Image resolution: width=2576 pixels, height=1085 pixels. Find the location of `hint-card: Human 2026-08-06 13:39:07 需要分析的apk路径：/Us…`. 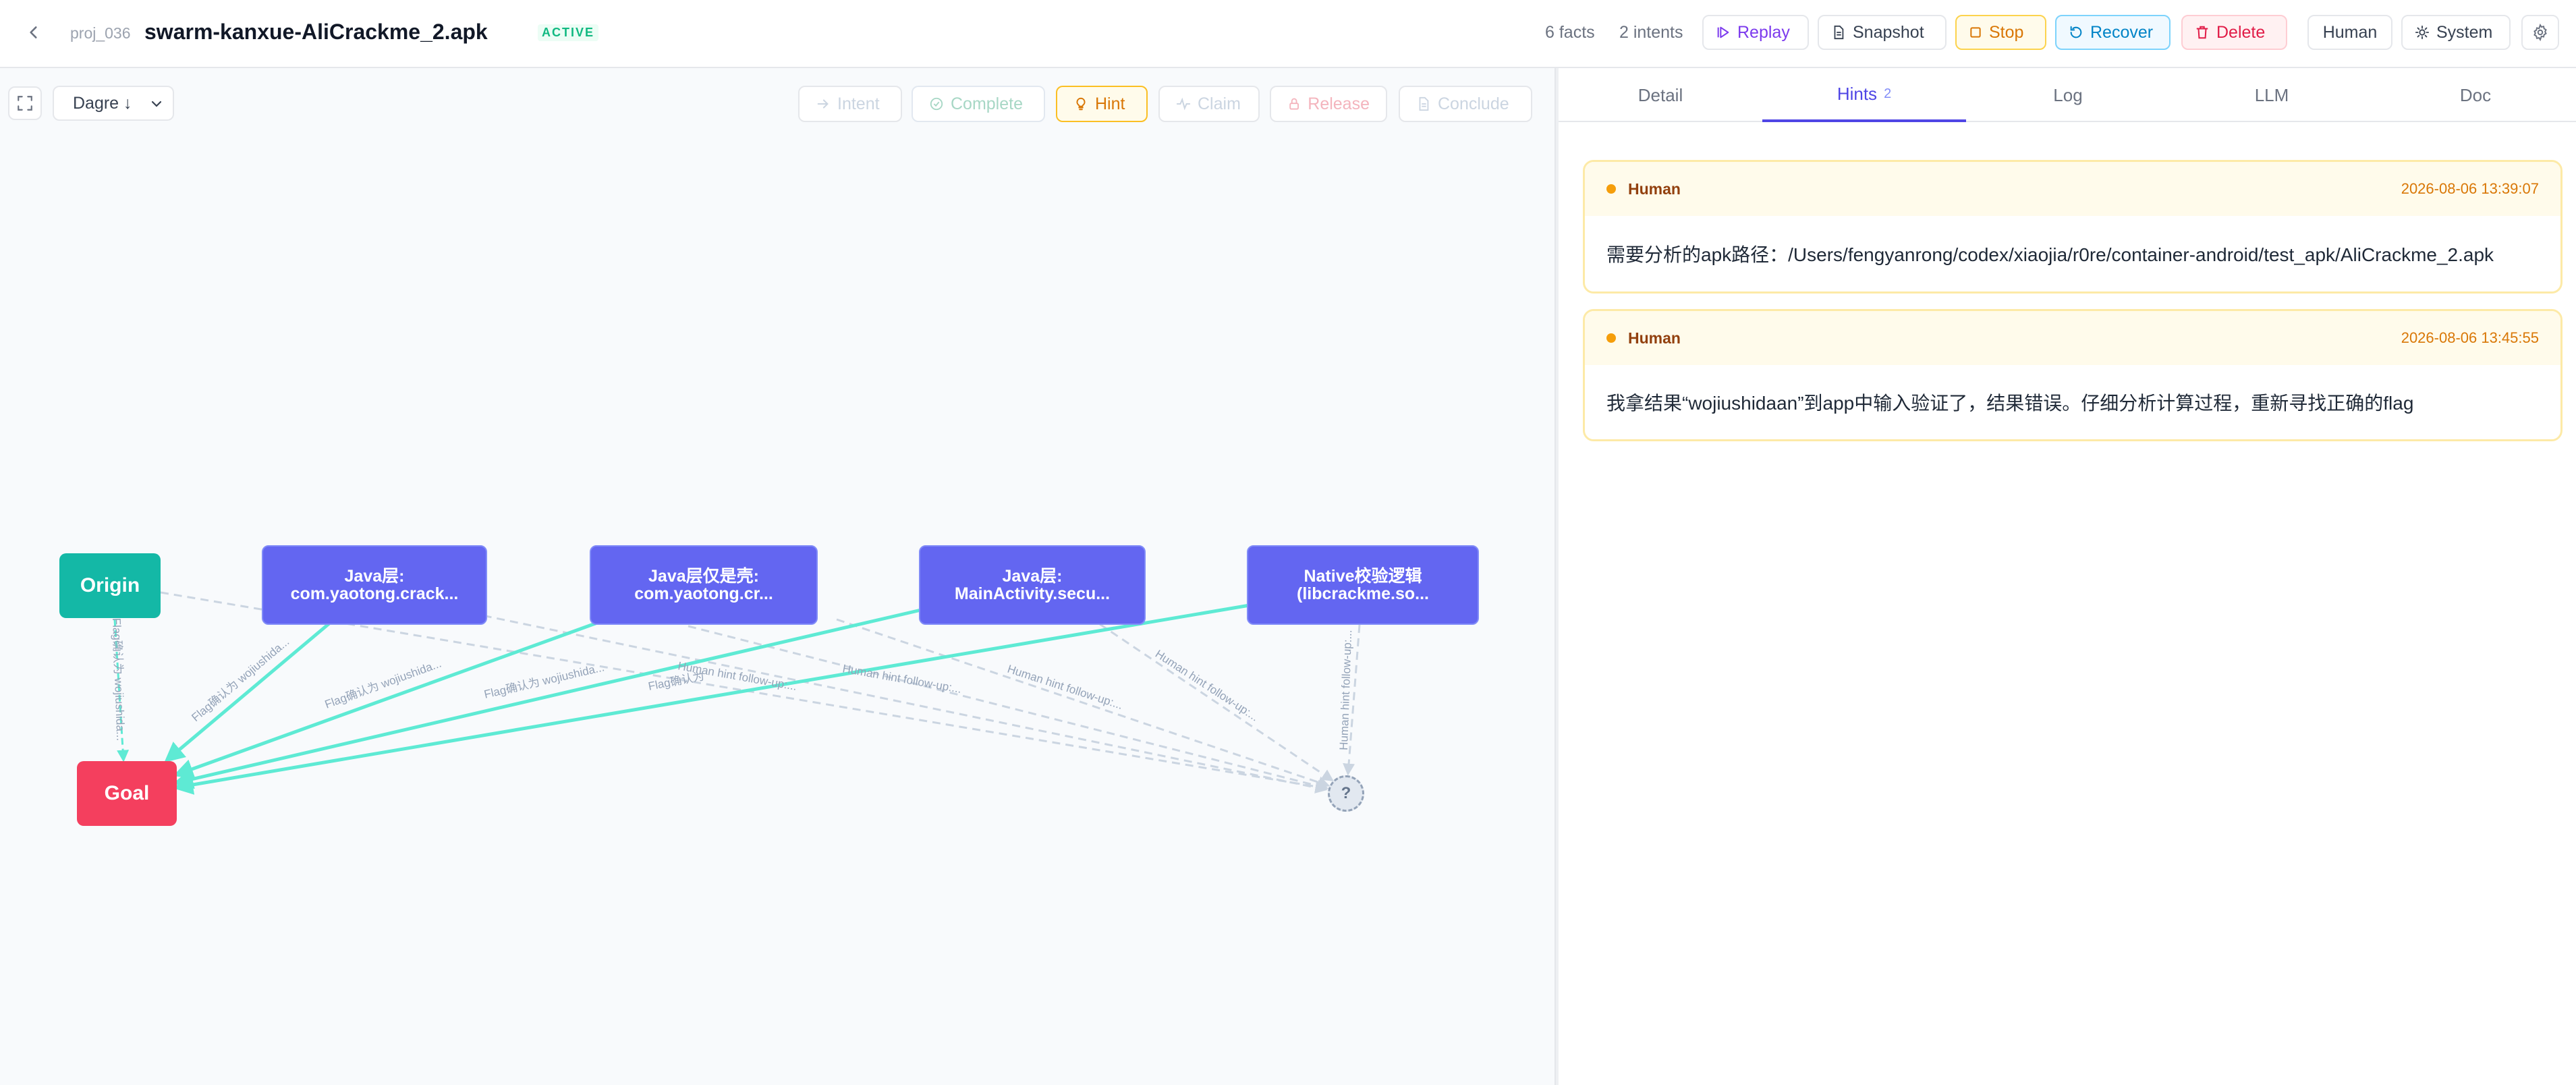

hint-card: Human 2026-08-06 13:39:07 需要分析的apk路径：/Us… is located at coordinates (2073, 227).